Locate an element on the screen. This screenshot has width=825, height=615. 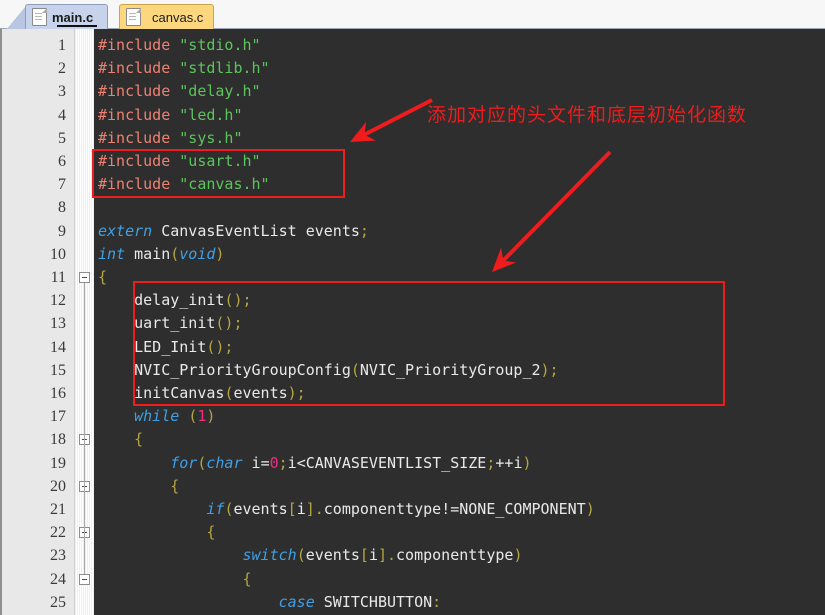
code-line: #include "usart.h" is located at coordinates (179, 161).